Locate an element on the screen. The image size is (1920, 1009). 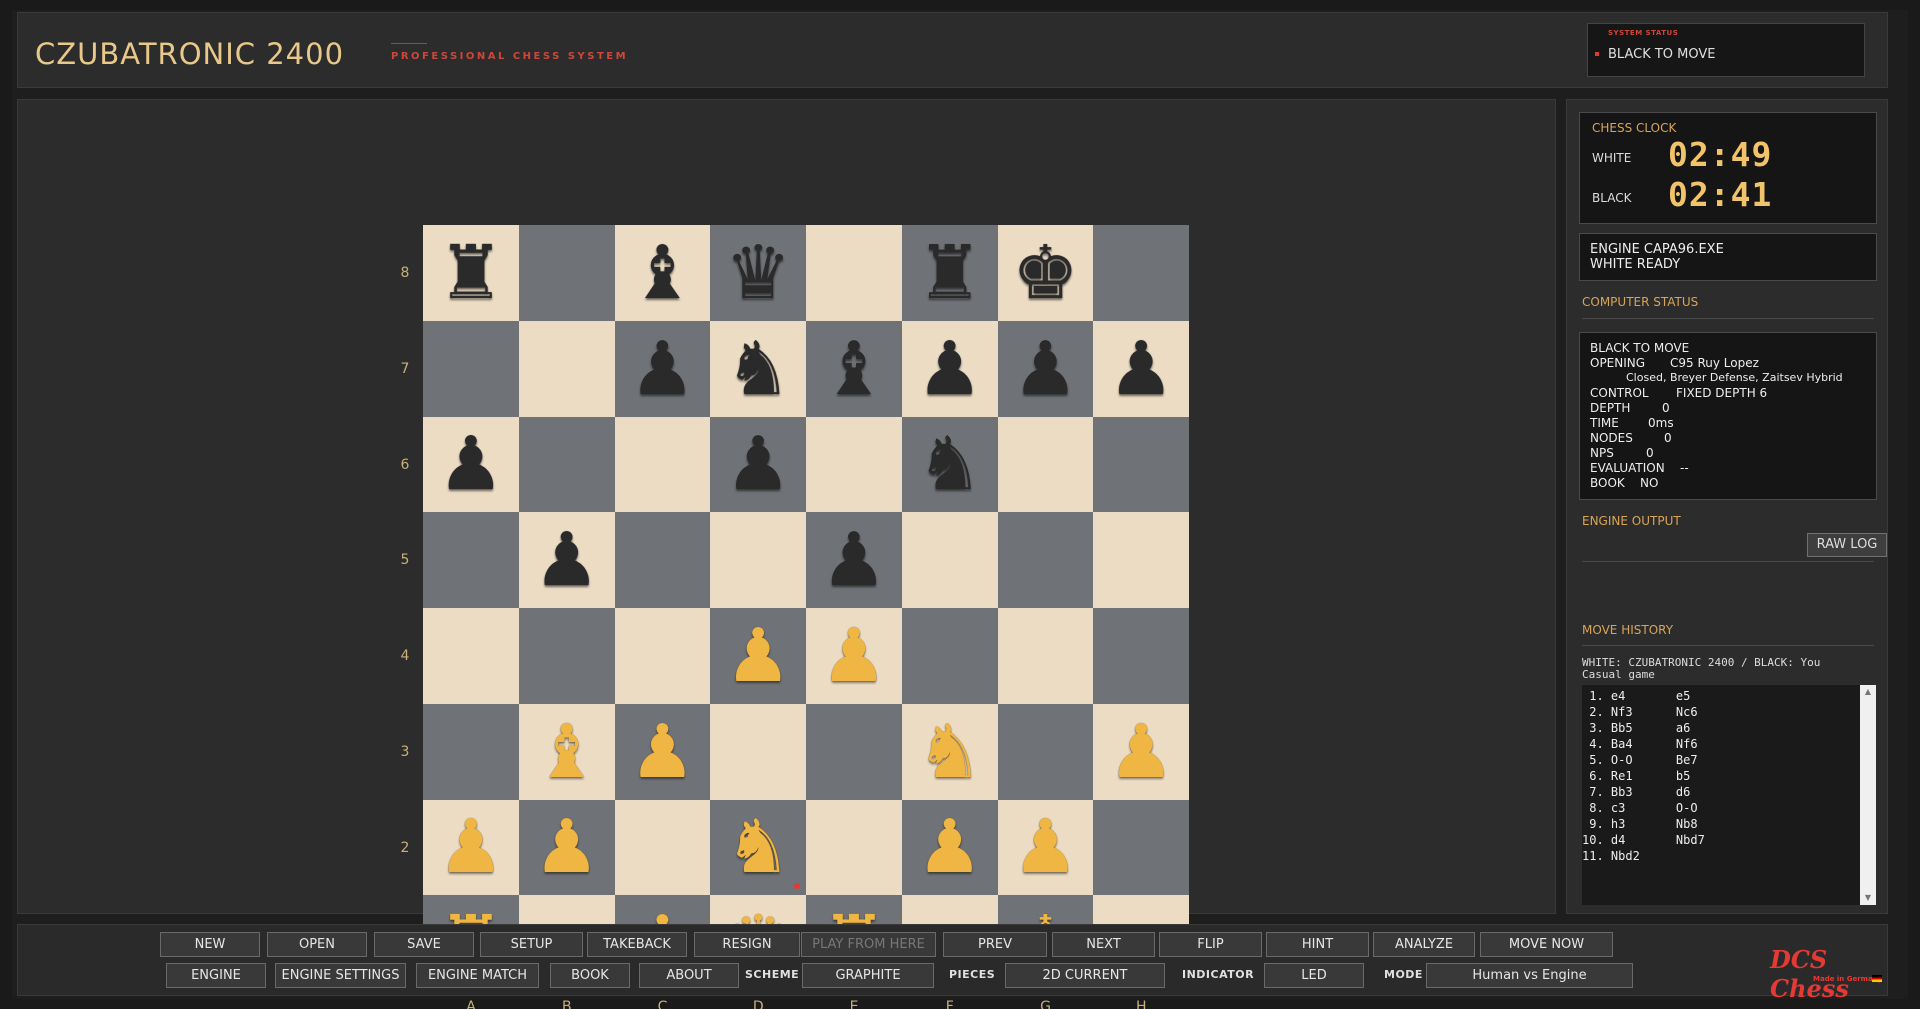
square-g5 is located at coordinates (1045, 560).